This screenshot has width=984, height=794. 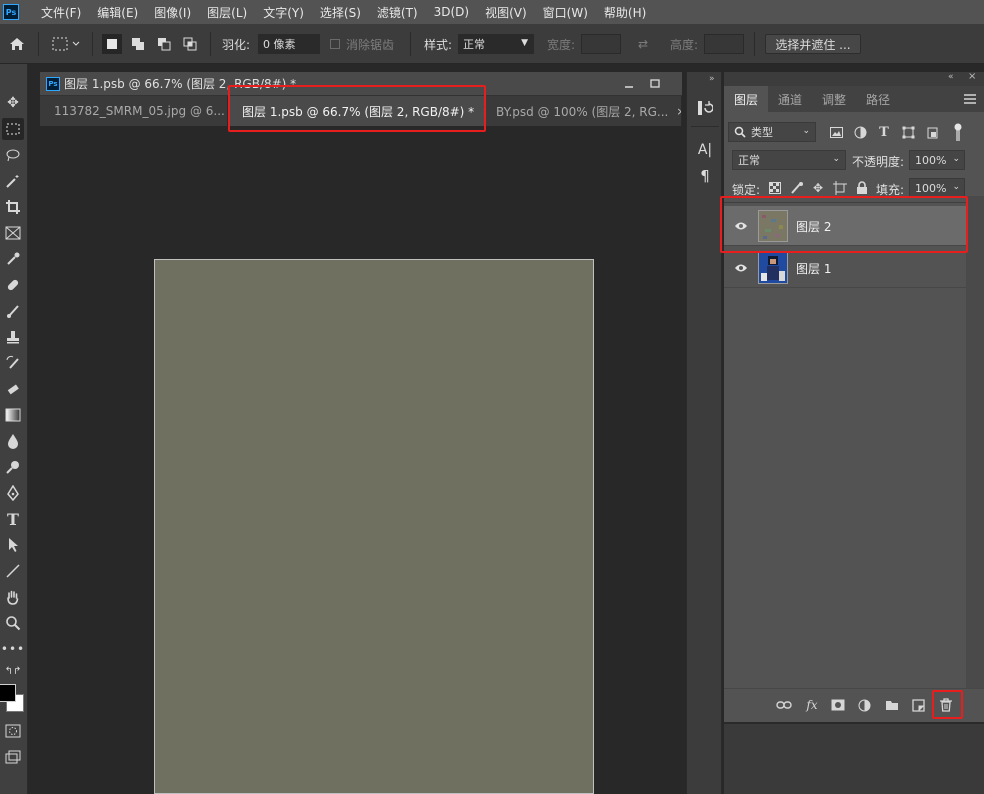 What do you see at coordinates (13, 337) in the screenshot?
I see `clone-stamp-tool-icon` at bounding box center [13, 337].